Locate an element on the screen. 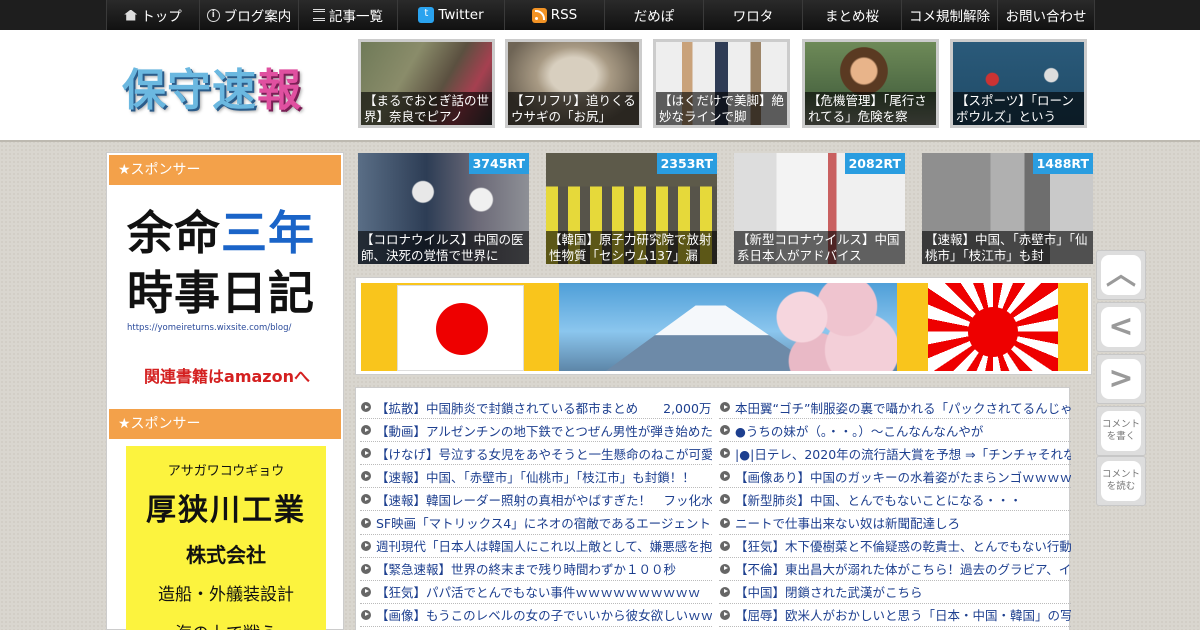 The height and width of the screenshot is (630, 1200). ad-company-name: 厚狭川工業 is located at coordinates (226, 510).